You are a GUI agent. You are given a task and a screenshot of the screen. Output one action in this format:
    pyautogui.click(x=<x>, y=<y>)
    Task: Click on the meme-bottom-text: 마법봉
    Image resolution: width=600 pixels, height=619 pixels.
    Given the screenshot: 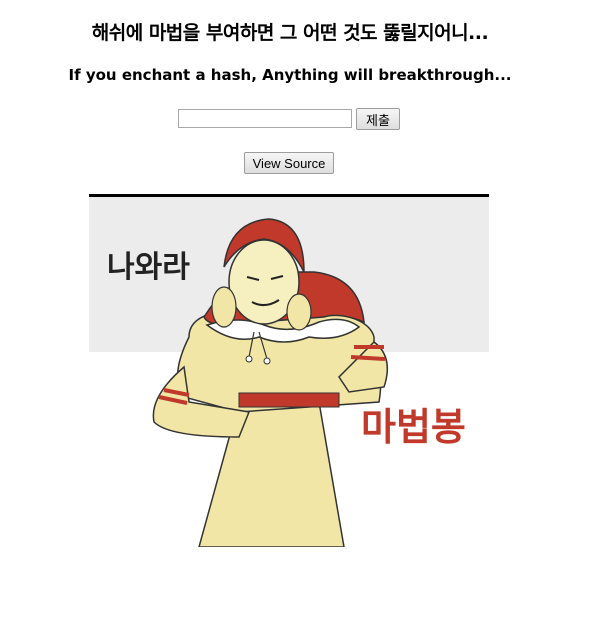 What is the action you would take?
    pyautogui.click(x=413, y=427)
    